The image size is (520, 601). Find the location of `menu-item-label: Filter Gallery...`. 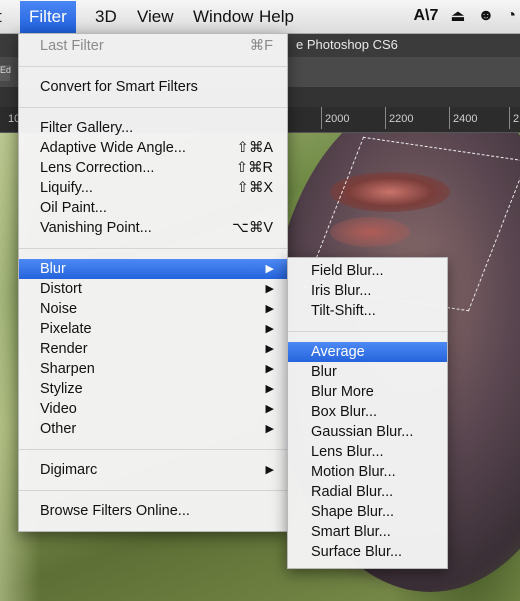

menu-item-label: Filter Gallery... is located at coordinates (87, 128).